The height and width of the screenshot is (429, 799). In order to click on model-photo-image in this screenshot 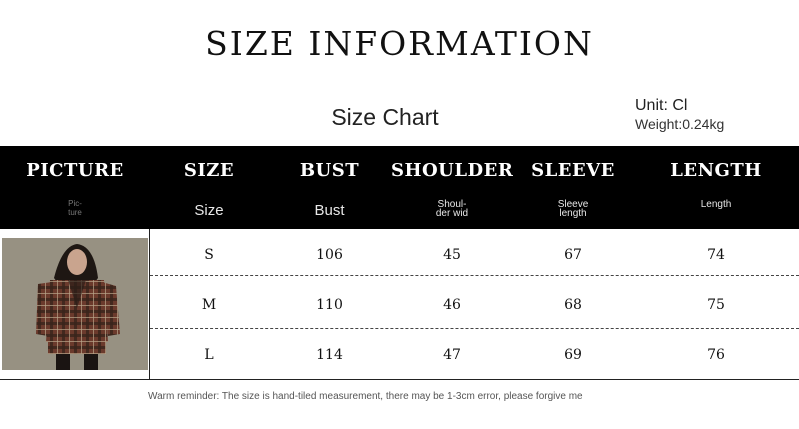, I will do `click(75, 304)`.